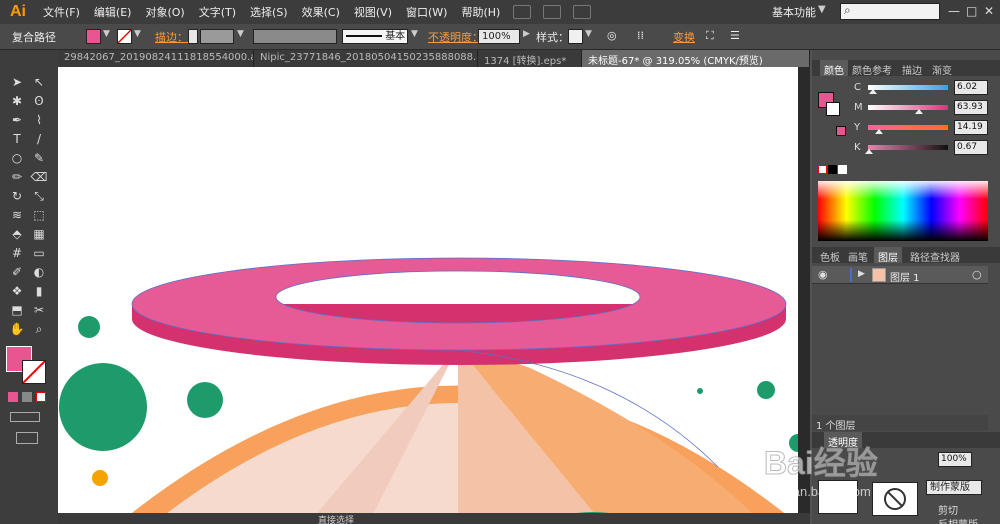  Describe the element at coordinates (971, 147) in the screenshot. I see `channel-value-field: 0.67` at that location.